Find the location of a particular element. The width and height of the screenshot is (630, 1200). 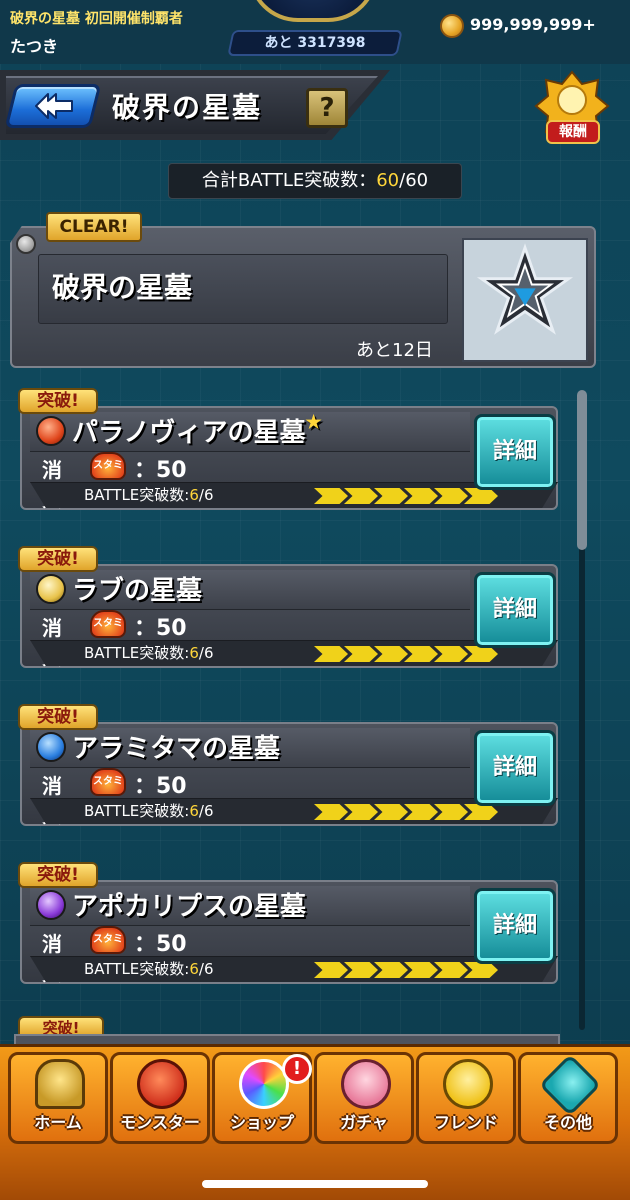

star-grave-emblem-icon is located at coordinates (525, 300).